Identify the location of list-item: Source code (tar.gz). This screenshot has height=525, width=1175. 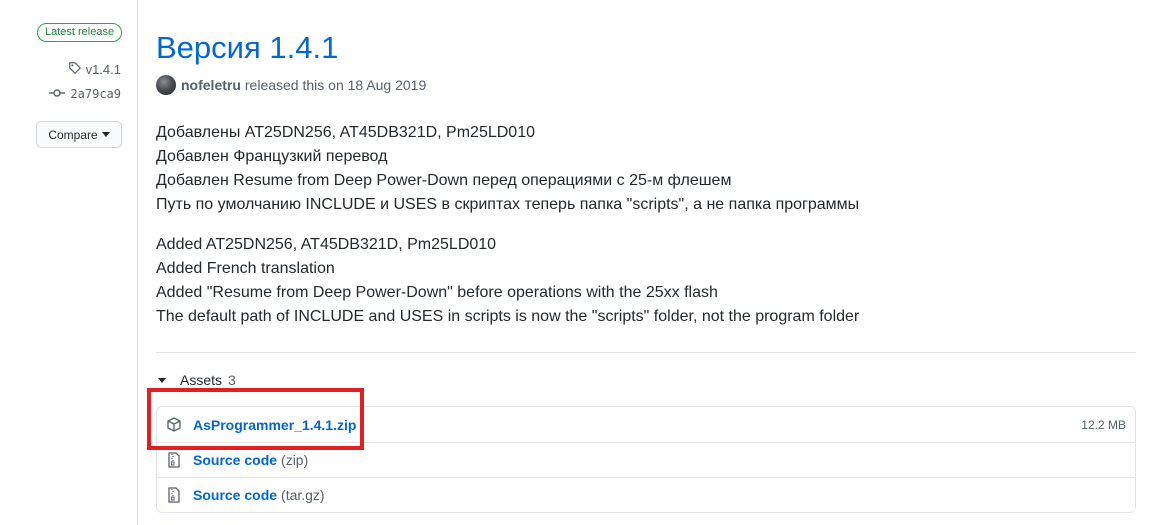
(646, 494).